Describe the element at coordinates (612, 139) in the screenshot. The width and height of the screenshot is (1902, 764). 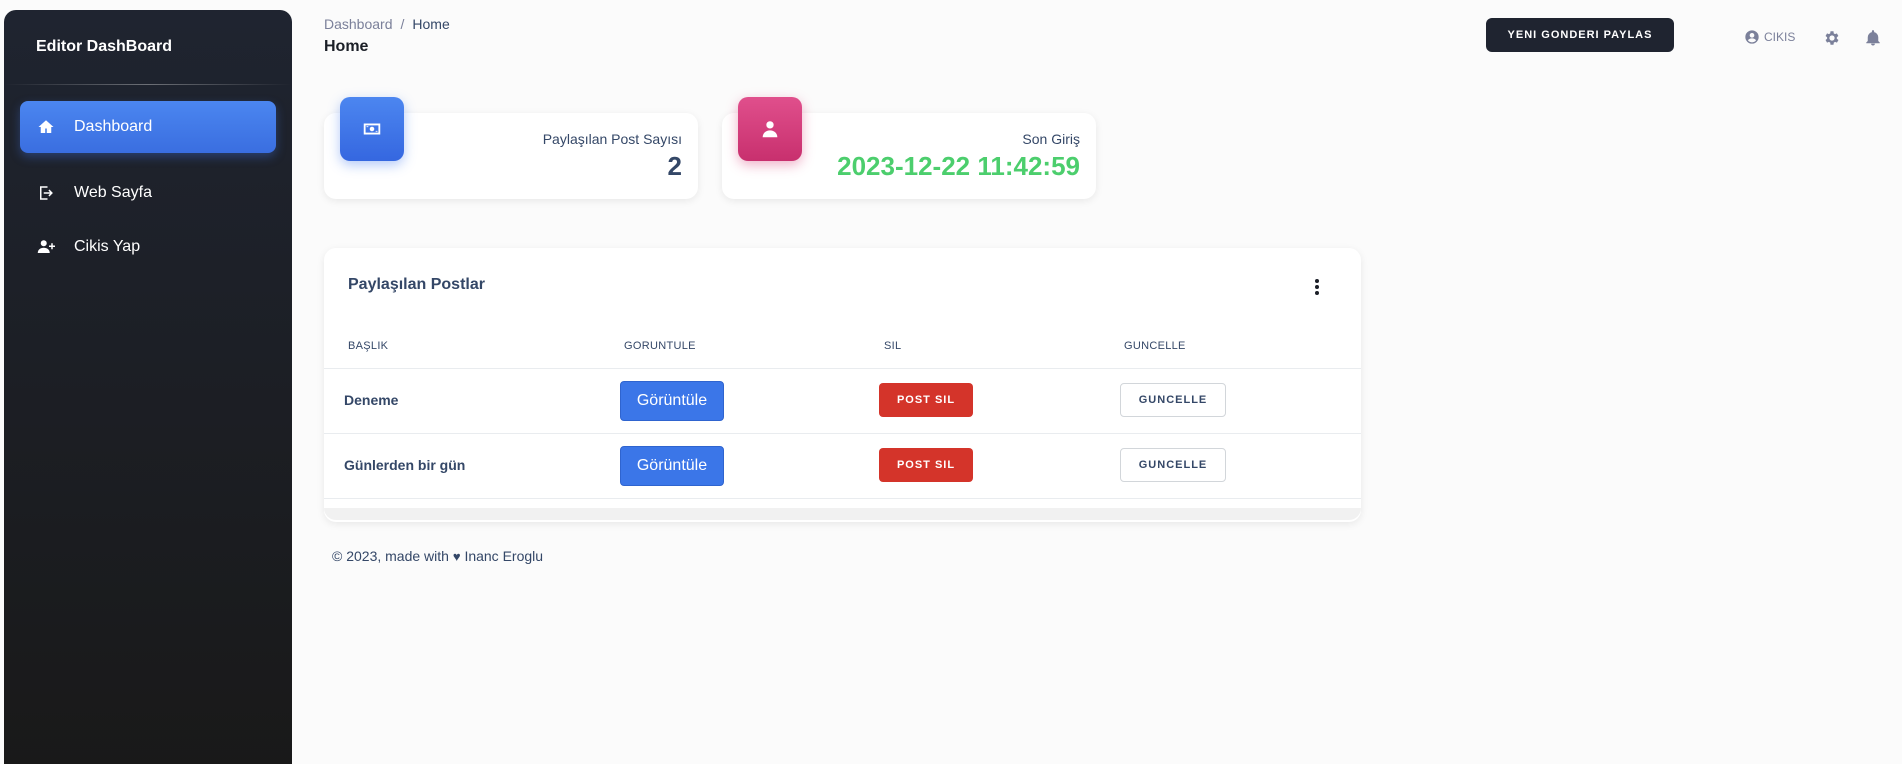
I see `stat-label: Paylaşılan Post Sayısı` at that location.